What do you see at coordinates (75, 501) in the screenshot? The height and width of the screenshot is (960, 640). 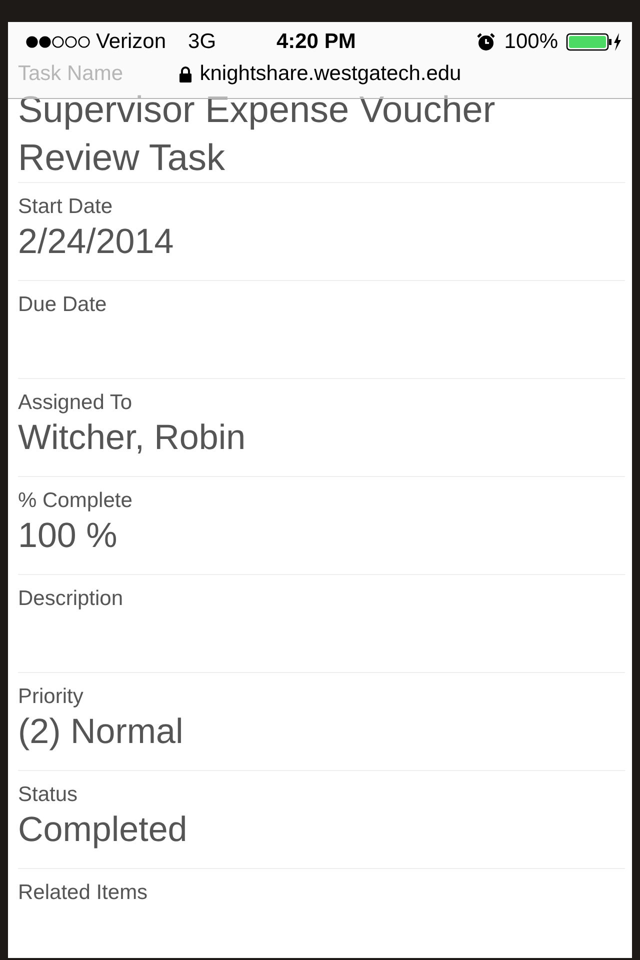 I see `field-label: % Complete` at bounding box center [75, 501].